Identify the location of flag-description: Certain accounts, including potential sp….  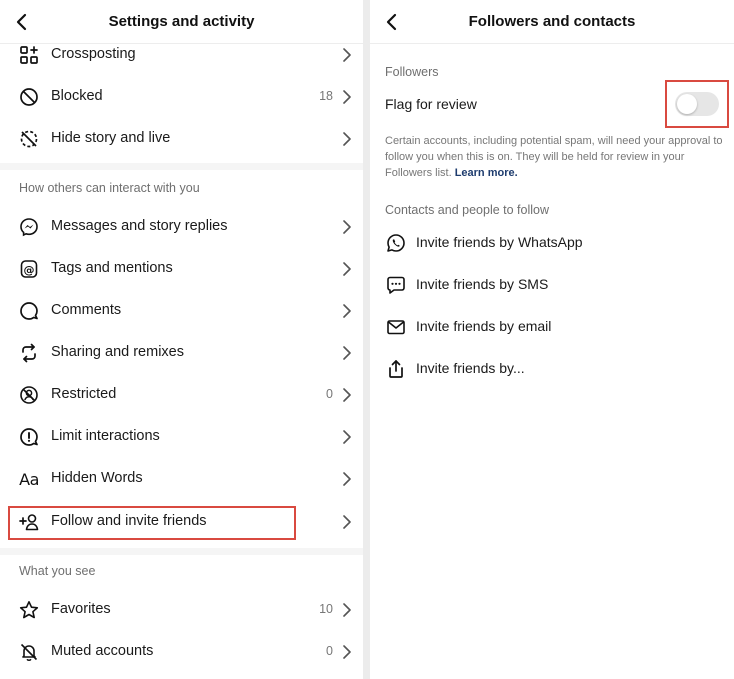
(555, 157).